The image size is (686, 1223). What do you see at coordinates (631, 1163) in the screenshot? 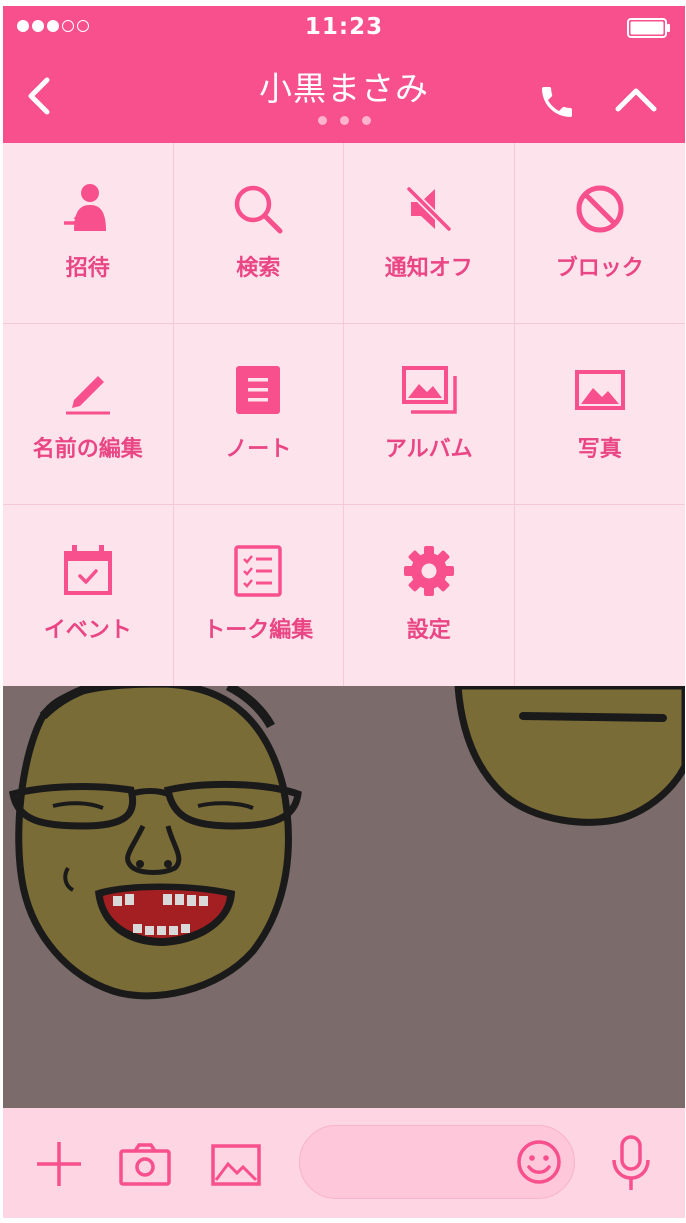
I see `microphone-icon` at bounding box center [631, 1163].